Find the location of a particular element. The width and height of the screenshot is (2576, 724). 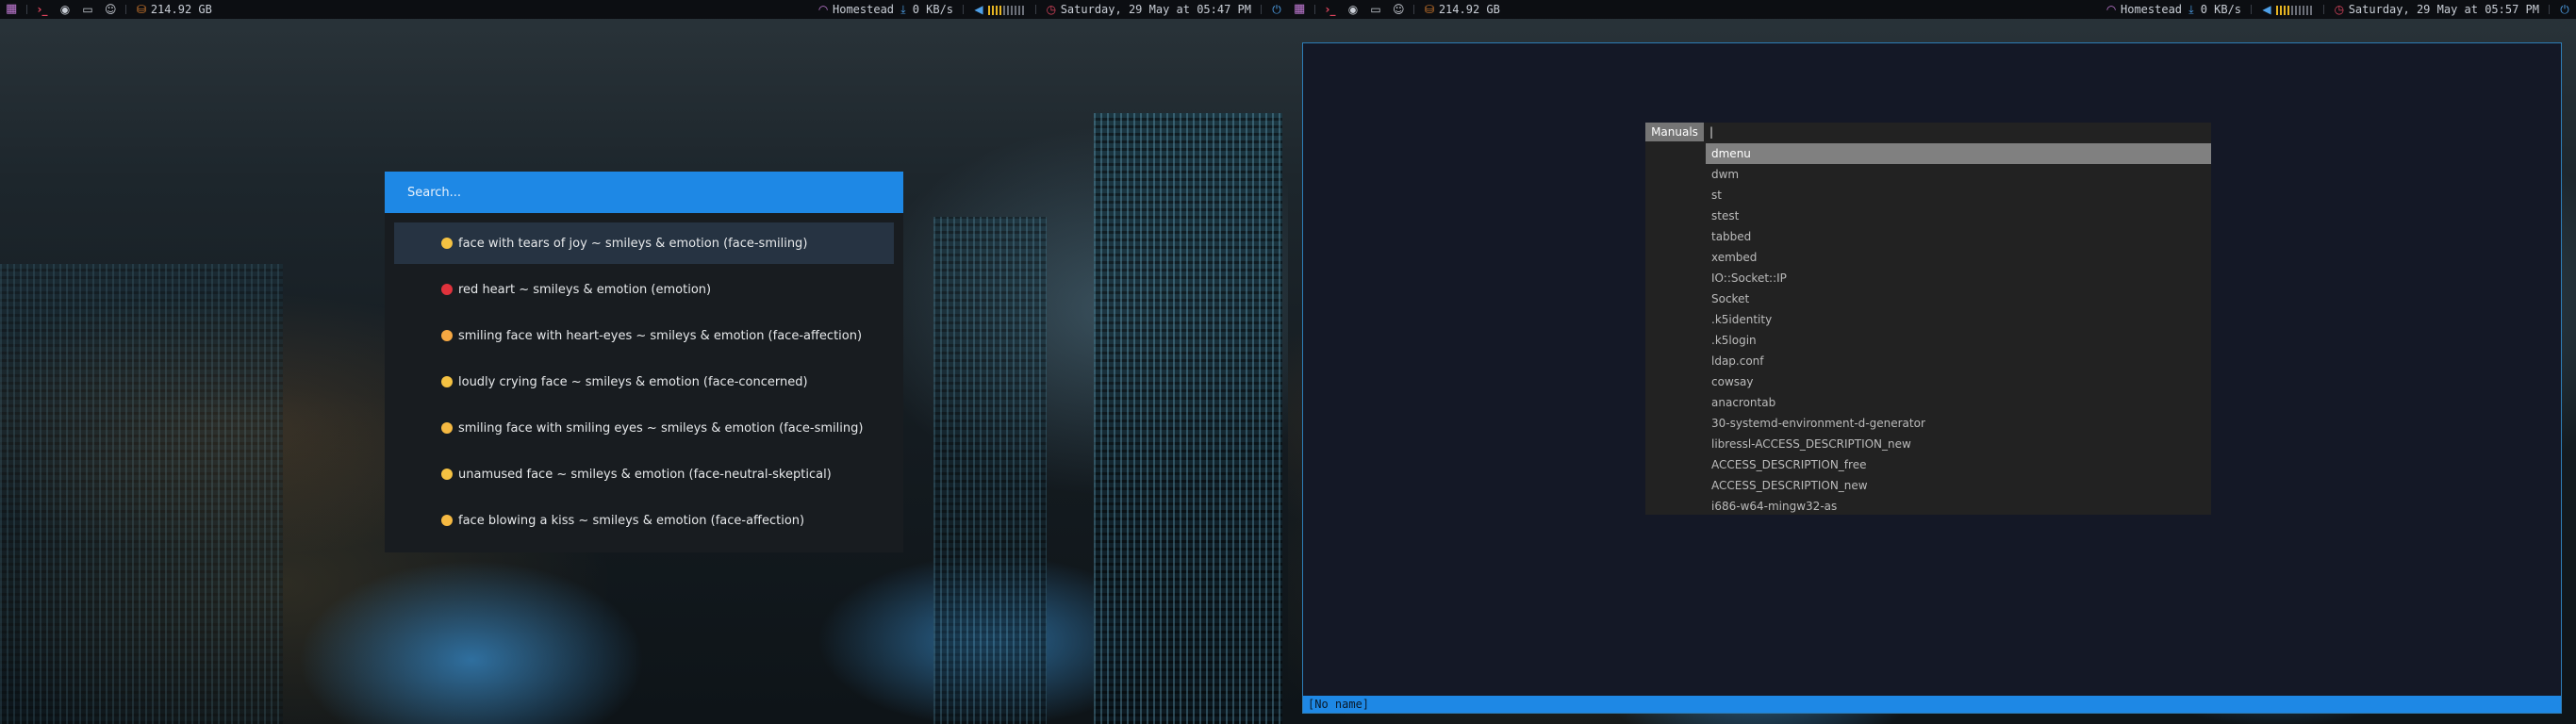

terminal-icon: ›_ is located at coordinates (1330, 9).